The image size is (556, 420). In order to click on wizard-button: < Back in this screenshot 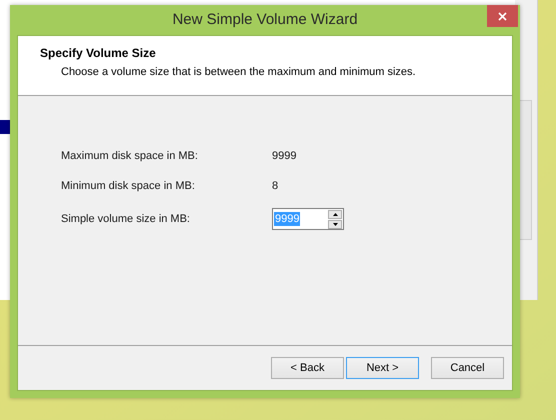, I will do `click(307, 368)`.